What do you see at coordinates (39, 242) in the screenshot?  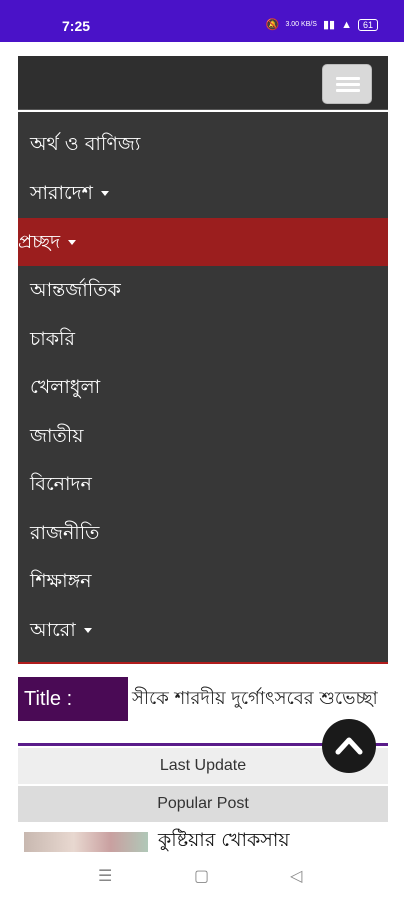 I see `menu-item-label: প্রচ্ছদ` at bounding box center [39, 242].